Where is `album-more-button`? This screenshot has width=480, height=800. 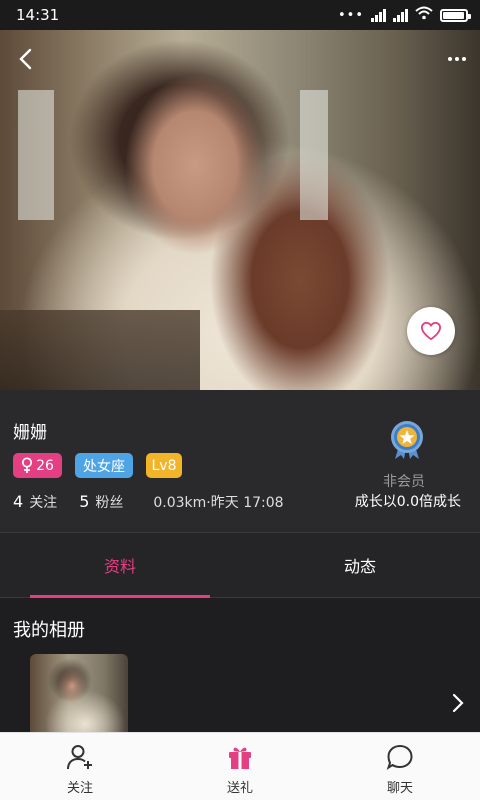 album-more-button is located at coordinates (458, 703).